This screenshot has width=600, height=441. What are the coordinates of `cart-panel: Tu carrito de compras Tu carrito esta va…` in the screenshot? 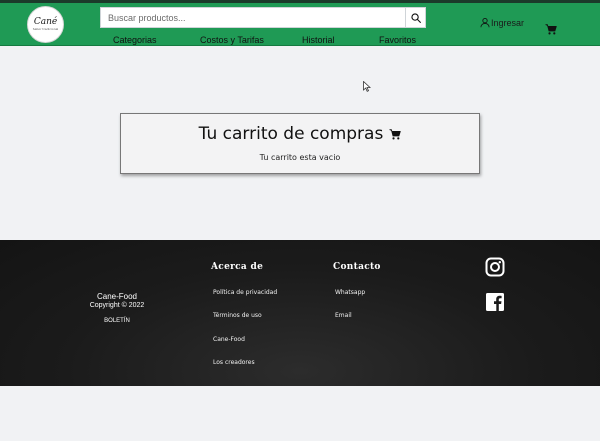 It's located at (300, 143).